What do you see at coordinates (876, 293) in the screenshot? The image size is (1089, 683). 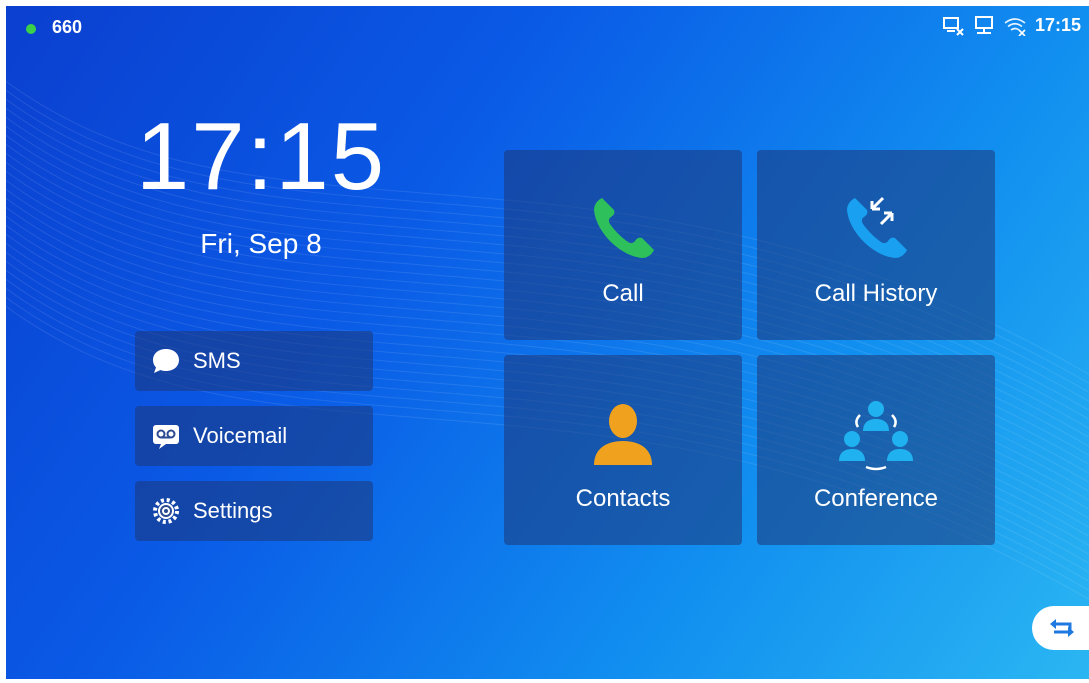 I see `call-history-label: Call History` at bounding box center [876, 293].